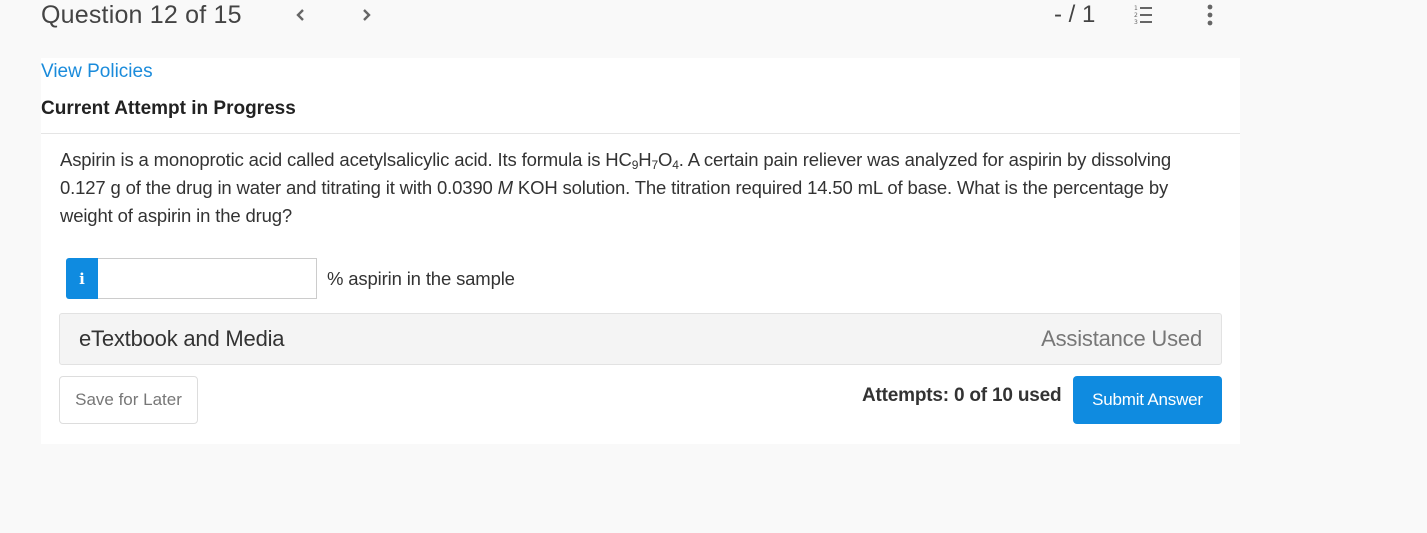 The height and width of the screenshot is (533, 1427). I want to click on svg-text: 3, so click(1136, 22).